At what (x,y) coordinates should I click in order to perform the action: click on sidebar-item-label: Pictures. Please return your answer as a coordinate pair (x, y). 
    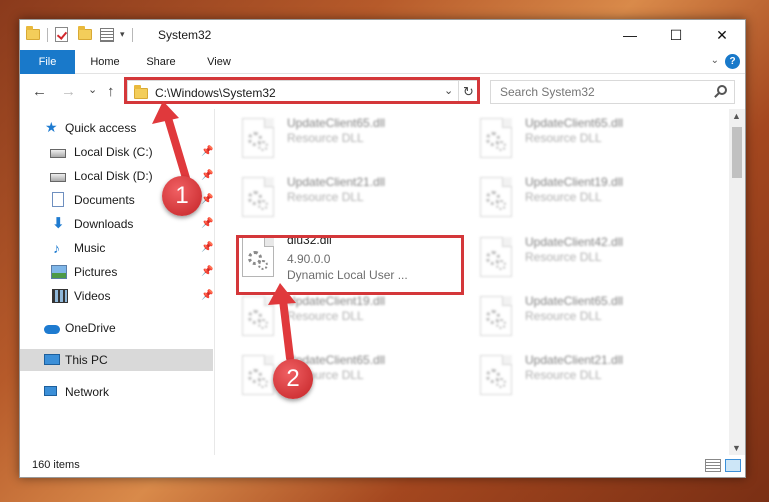
    Looking at the image, I should click on (96, 272).